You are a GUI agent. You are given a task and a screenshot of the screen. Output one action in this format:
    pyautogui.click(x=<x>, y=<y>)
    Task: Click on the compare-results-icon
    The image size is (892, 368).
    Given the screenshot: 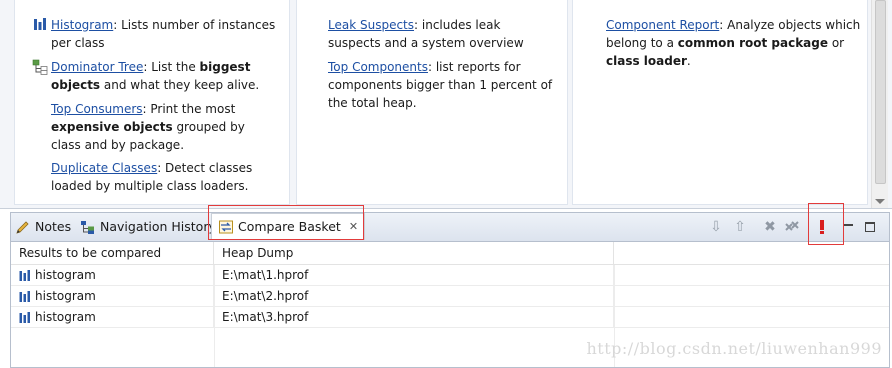 What is the action you would take?
    pyautogui.click(x=822, y=227)
    